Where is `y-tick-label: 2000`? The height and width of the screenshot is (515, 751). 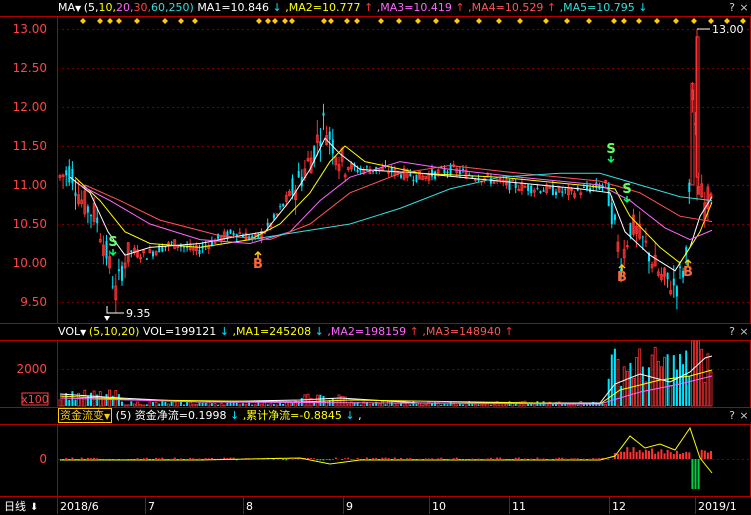
y-tick-label: 2000 is located at coordinates (31, 369).